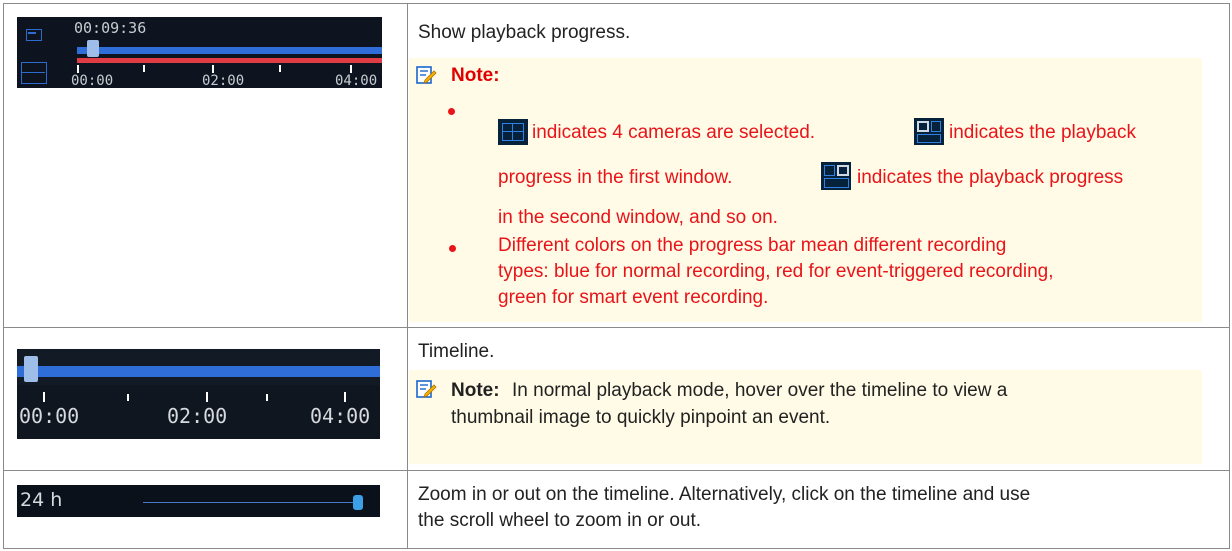 The image size is (1232, 551). Describe the element at coordinates (229, 60) in the screenshot. I see `red-event-track` at that location.